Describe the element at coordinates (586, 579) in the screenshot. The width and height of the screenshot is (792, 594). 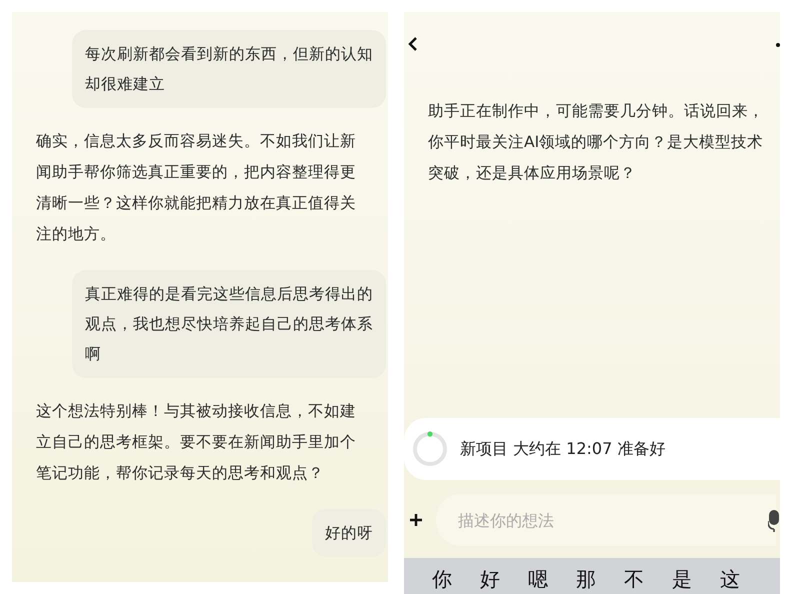
I see `candidate-word: 那` at that location.